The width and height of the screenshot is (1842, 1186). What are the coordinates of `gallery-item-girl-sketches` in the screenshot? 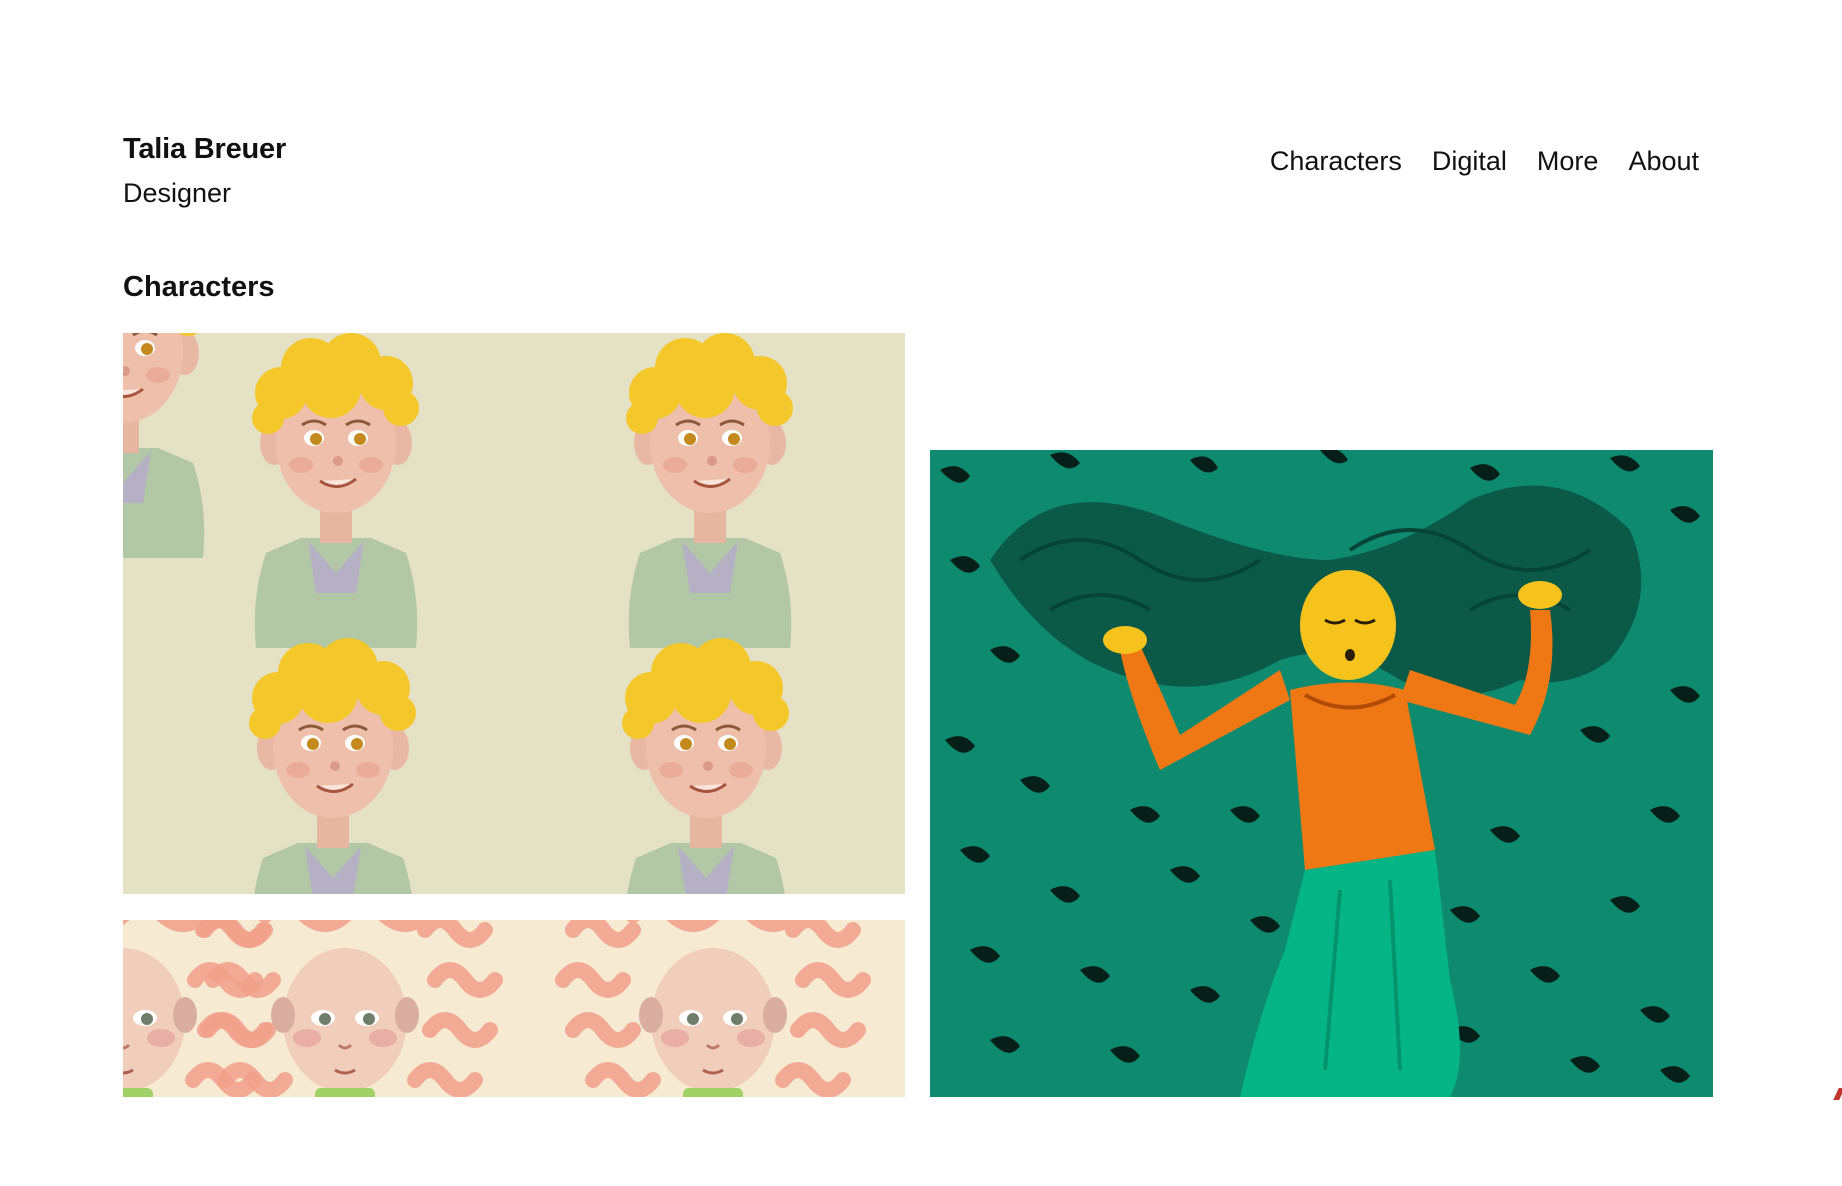 It's located at (514, 1008).